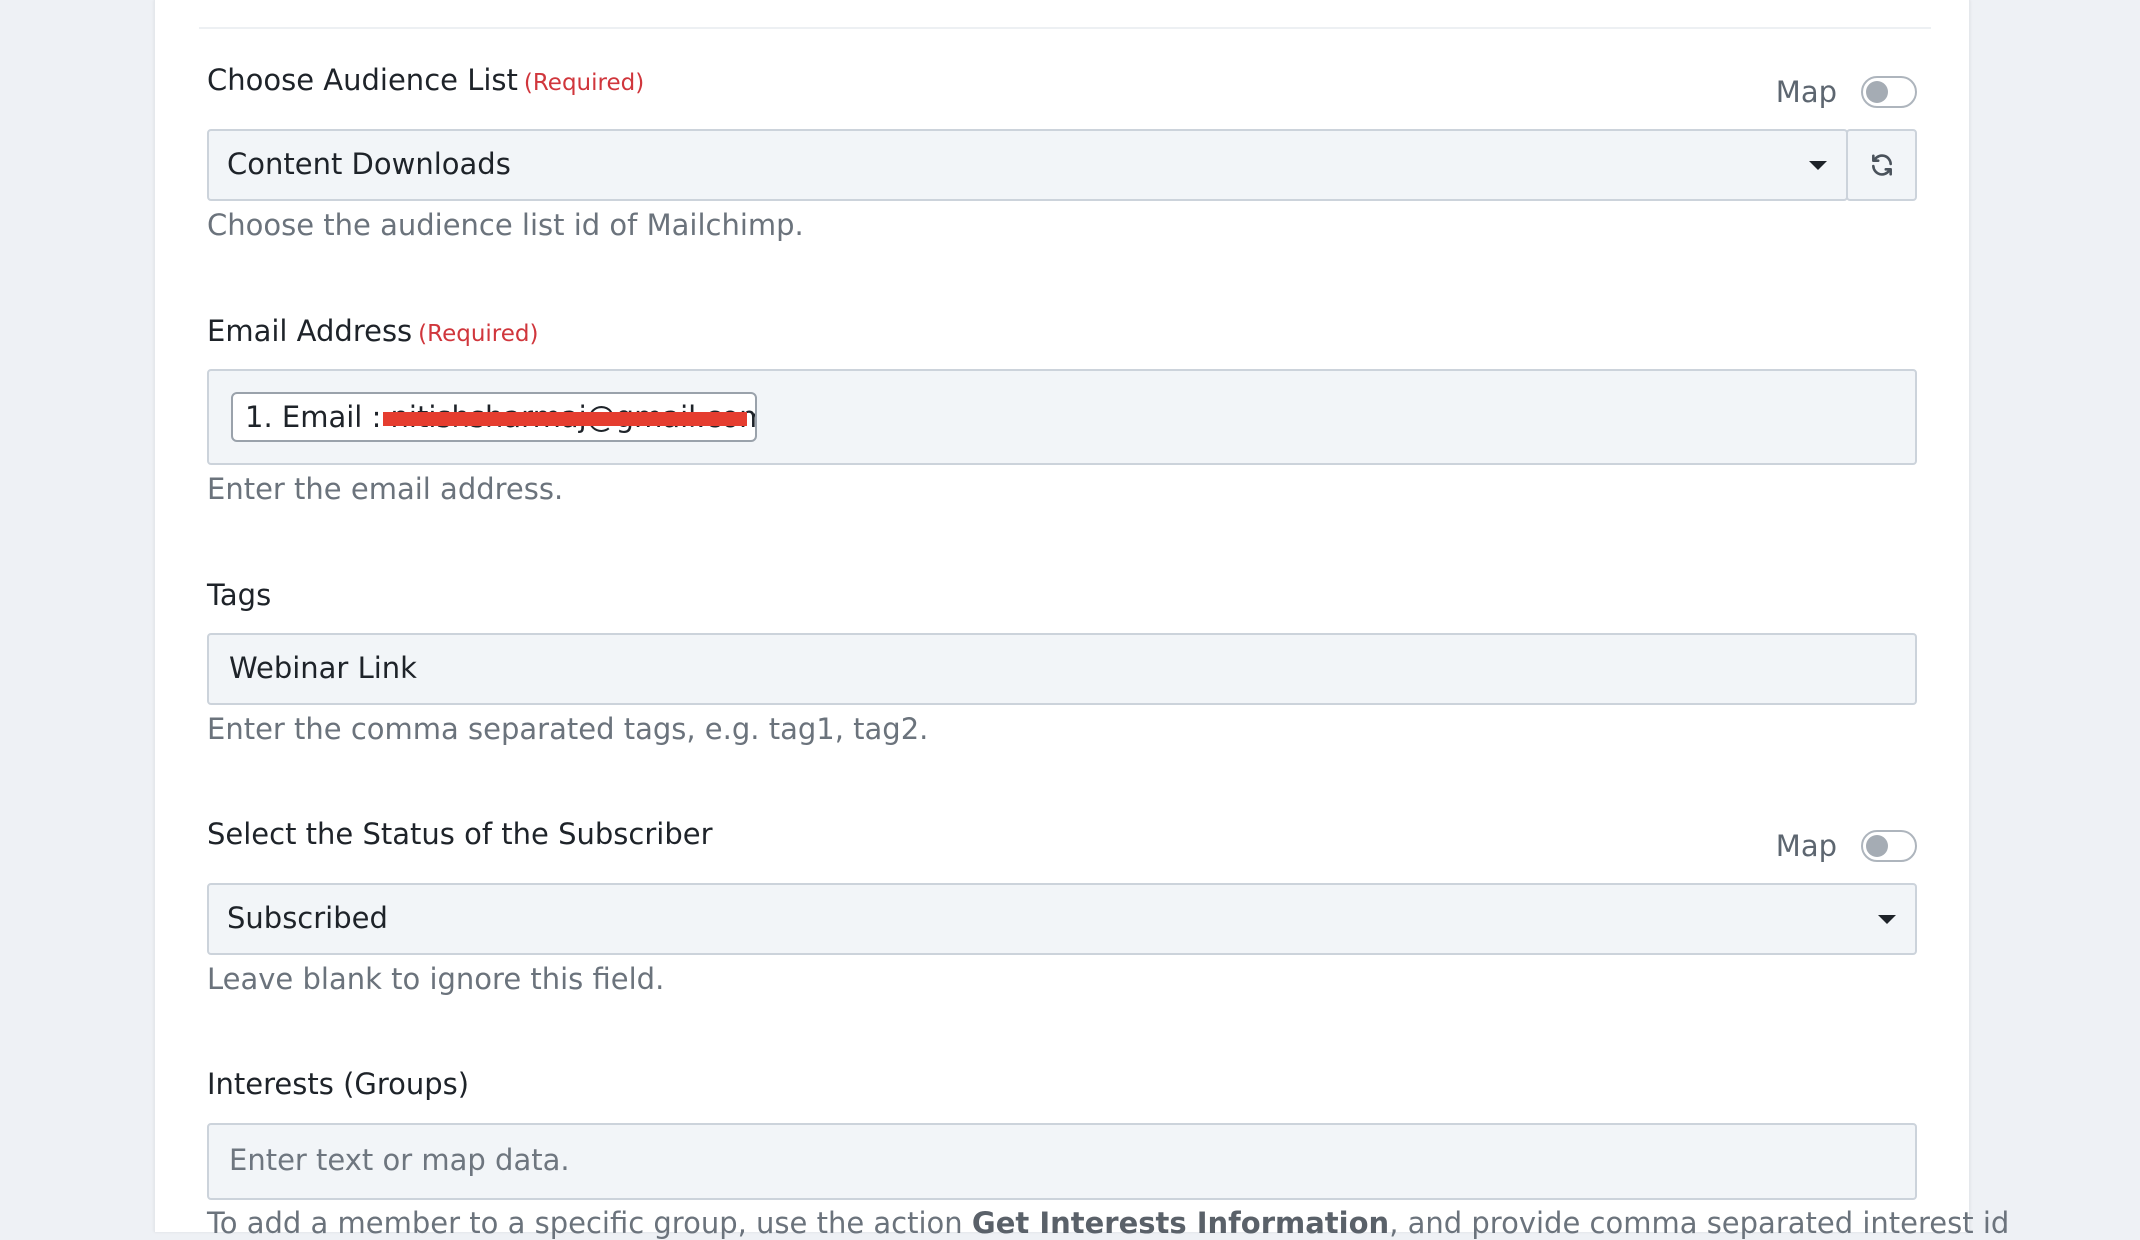  I want to click on email-address-input: 1. Email : nitishsharmaj@gmail.com, so click(1062, 417).